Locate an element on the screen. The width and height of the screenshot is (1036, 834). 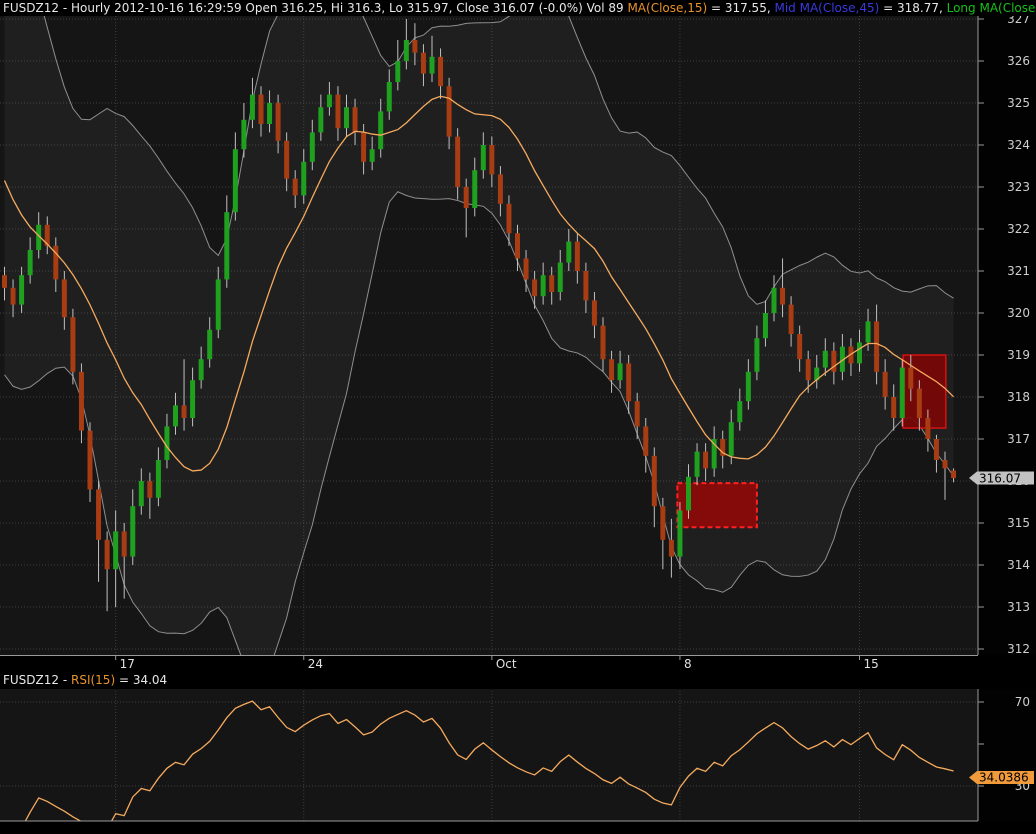
svg-text: 24 is located at coordinates (315, 664).